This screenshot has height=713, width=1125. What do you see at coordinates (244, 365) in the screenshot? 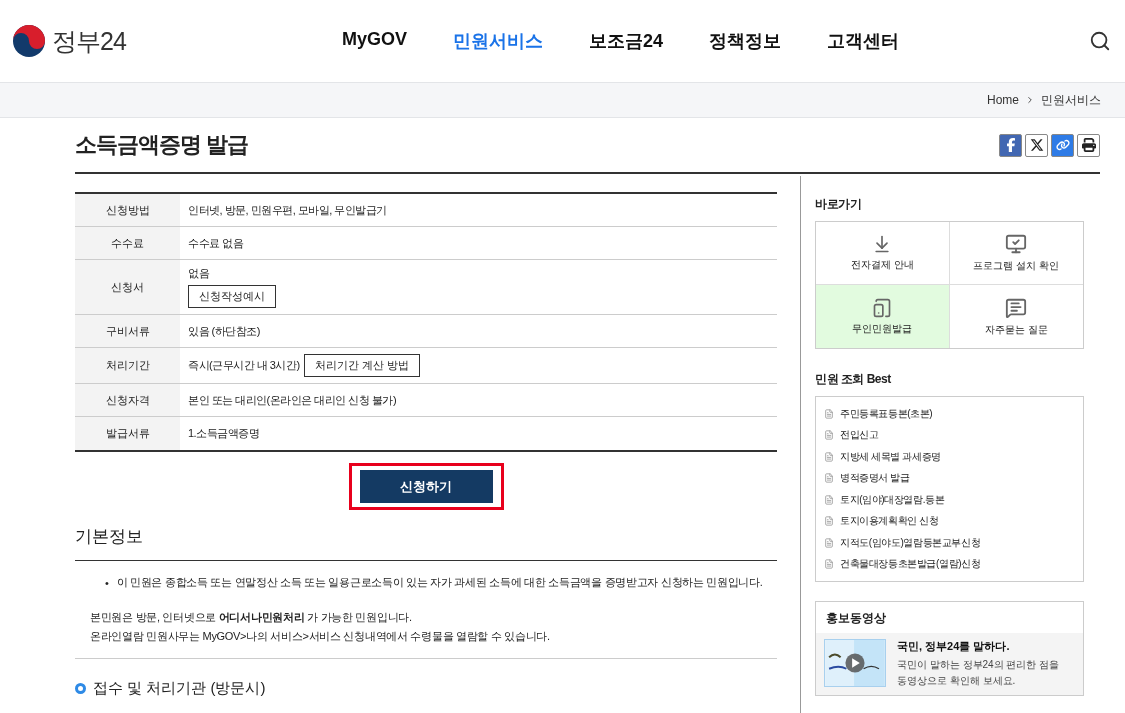
I see `row-value: 즉시(근무시간 내 3시간)` at bounding box center [244, 365].